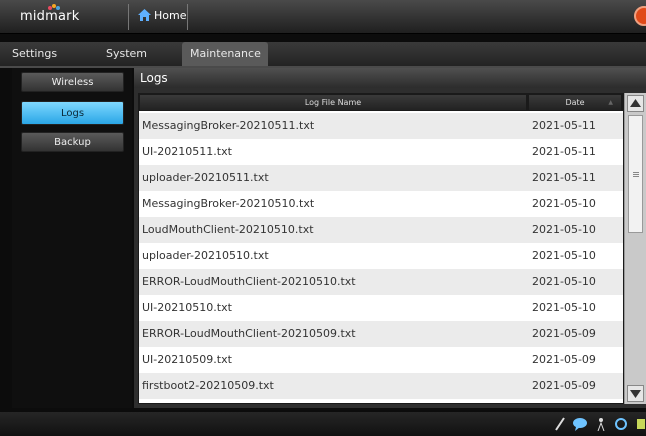 This screenshot has width=646, height=436. What do you see at coordinates (205, 255) in the screenshot?
I see `log-file-name: uploader-20210510.txt` at bounding box center [205, 255].